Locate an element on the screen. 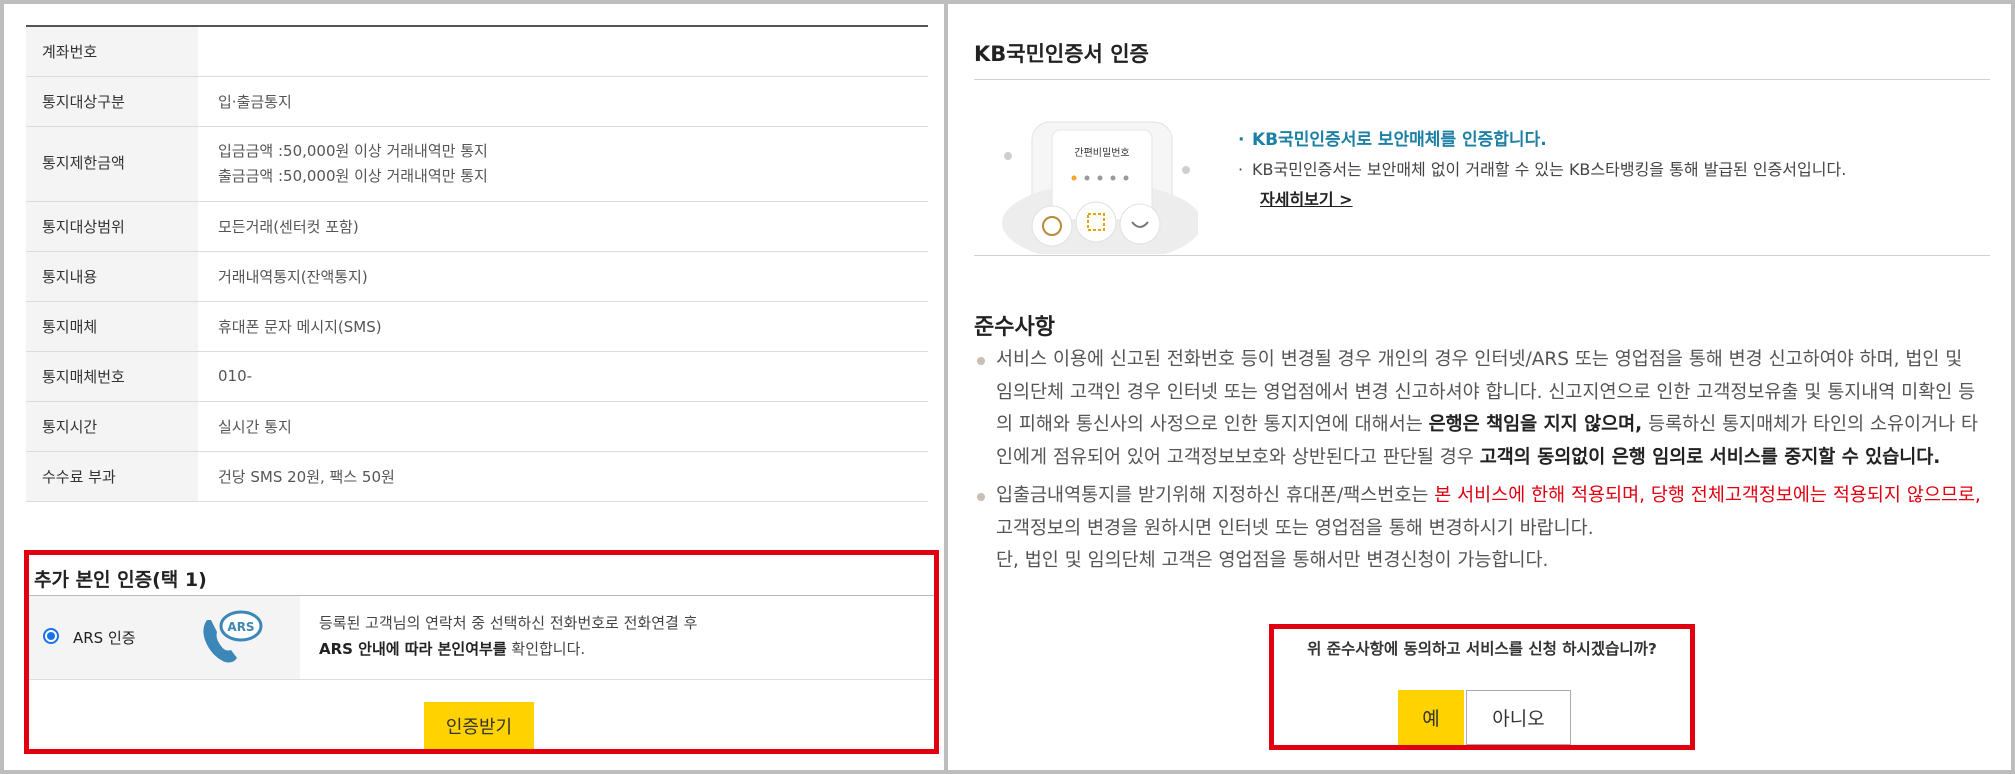  table-row: 통지매체 휴대폰 문자 메시지(SMS) is located at coordinates (477, 326).